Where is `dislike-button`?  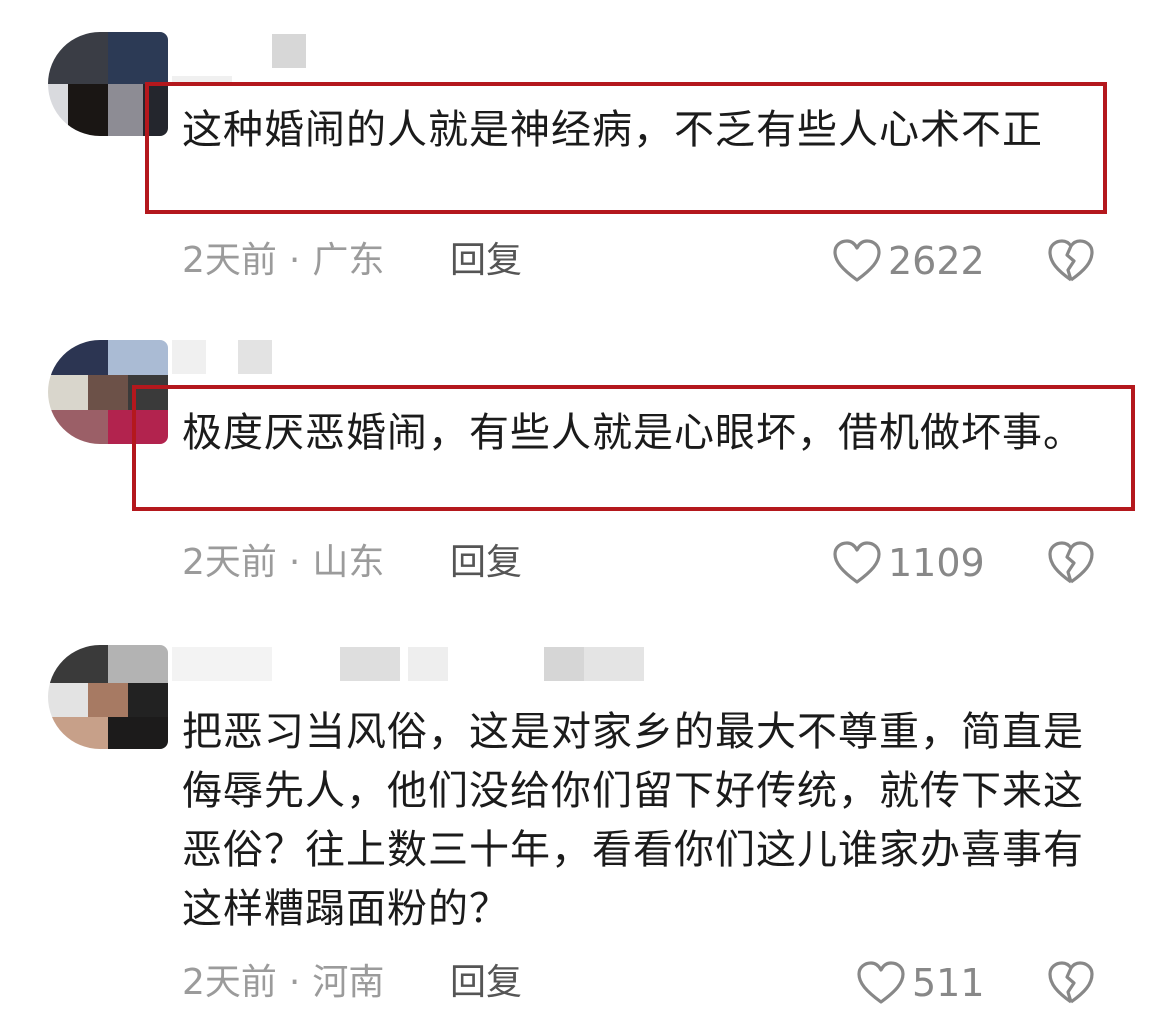 dislike-button is located at coordinates (1071, 983).